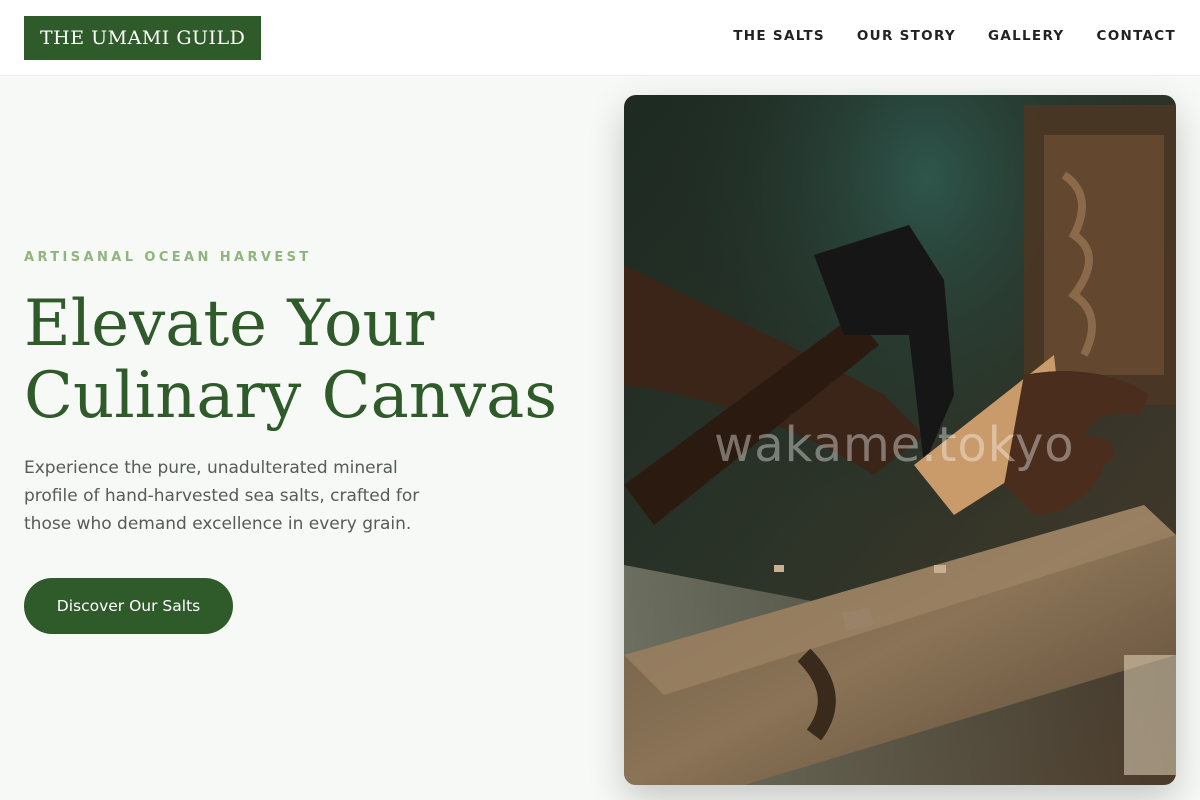  I want to click on nav-link-our-story: OUR STORY, so click(906, 36).